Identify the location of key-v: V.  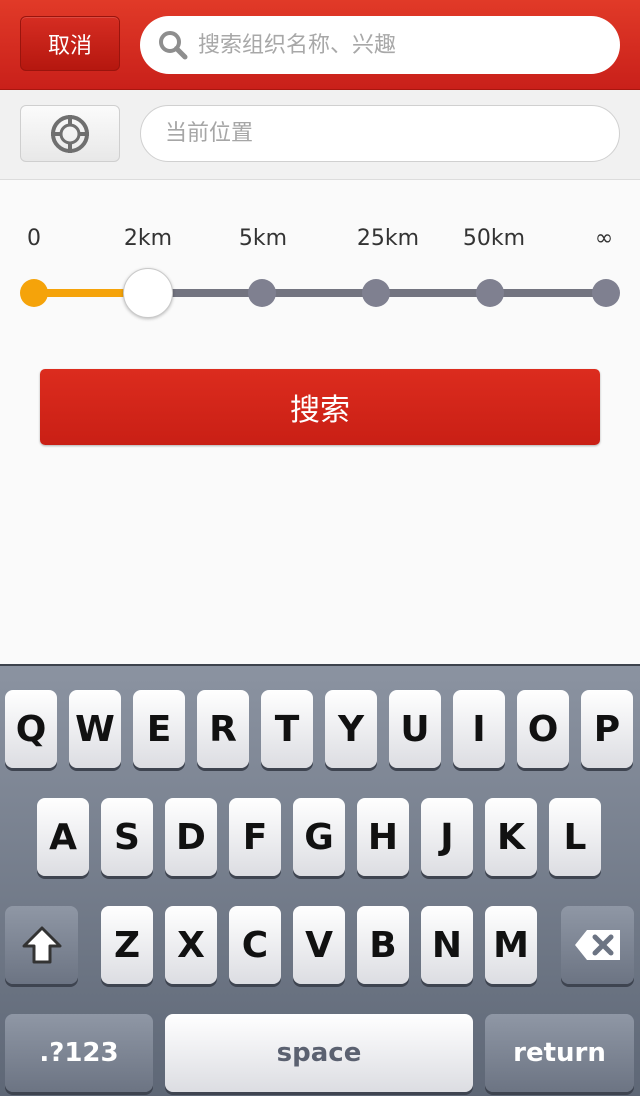
(319, 945).